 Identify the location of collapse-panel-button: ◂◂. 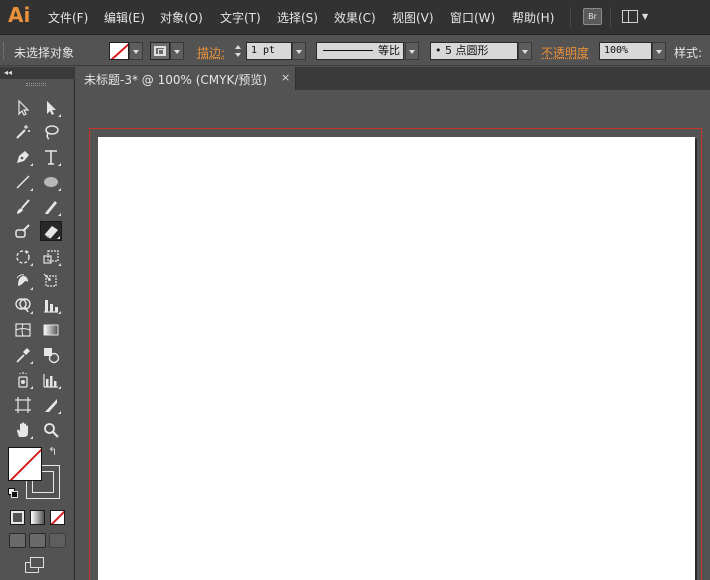
(37, 73).